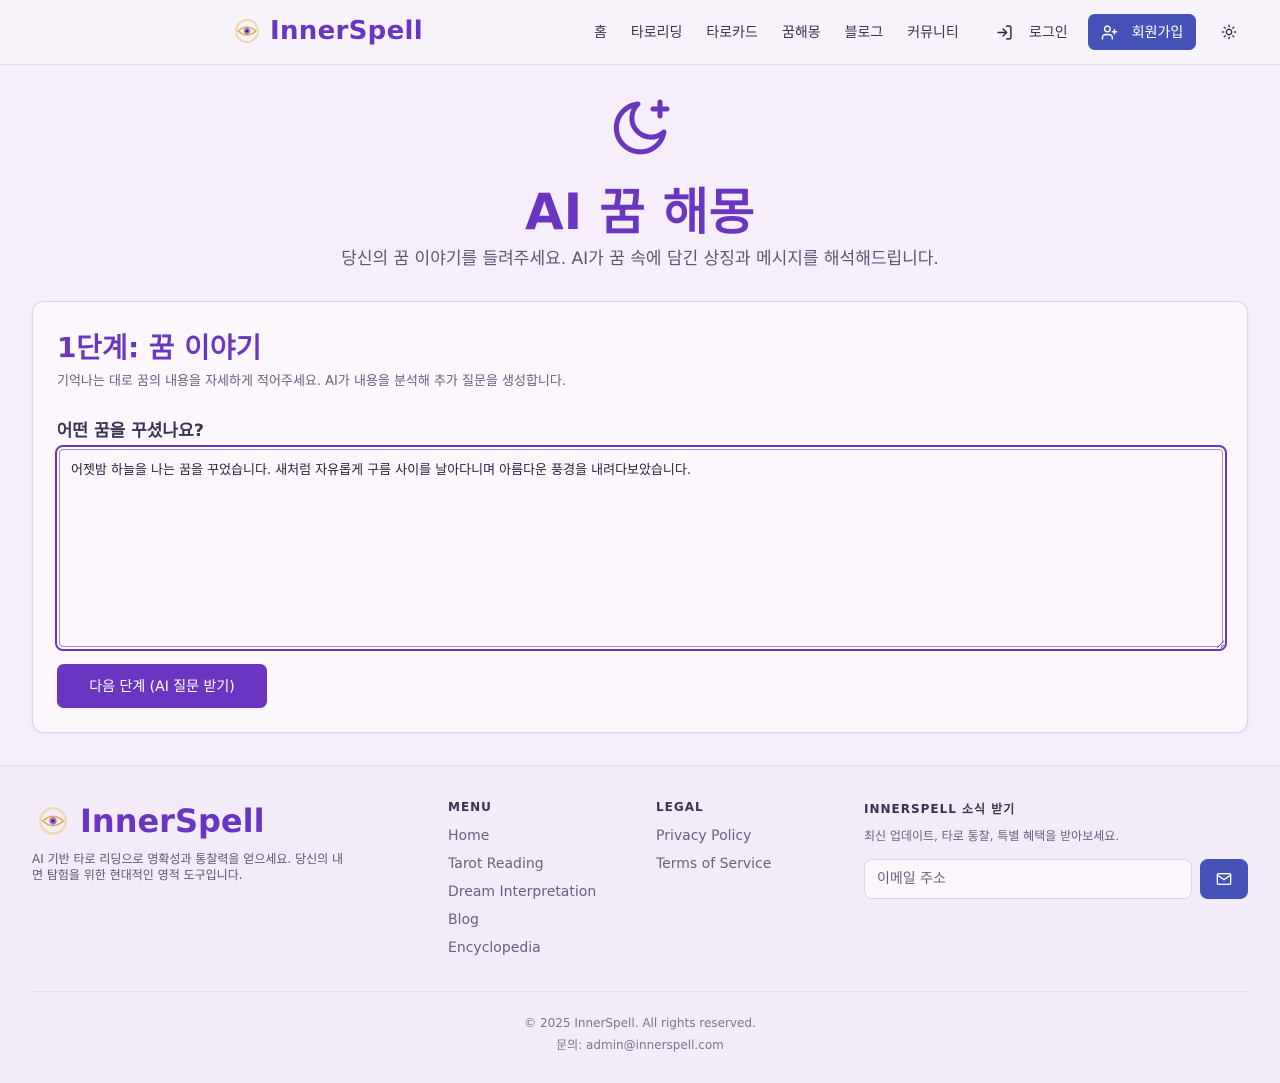 The image size is (1280, 1083). I want to click on footer-legal-title: LEGAL, so click(680, 807).